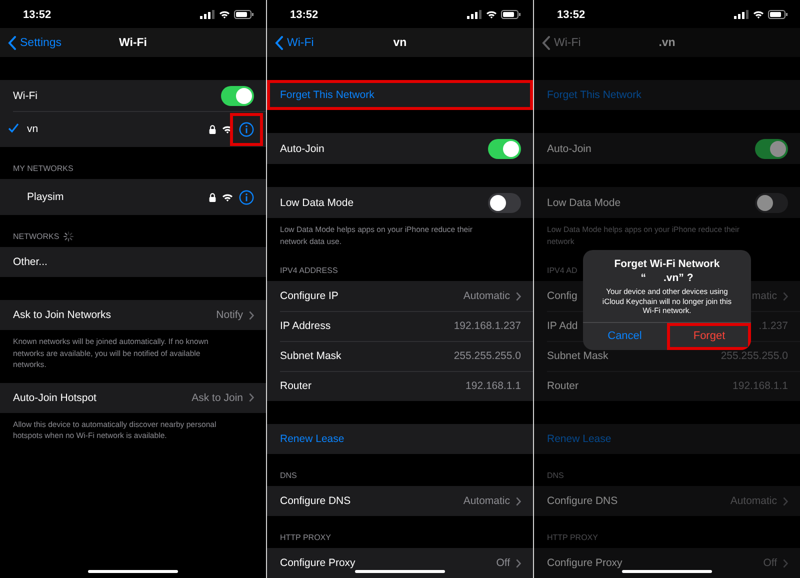 The image size is (800, 578). I want to click on row-value: Notify, so click(229, 315).